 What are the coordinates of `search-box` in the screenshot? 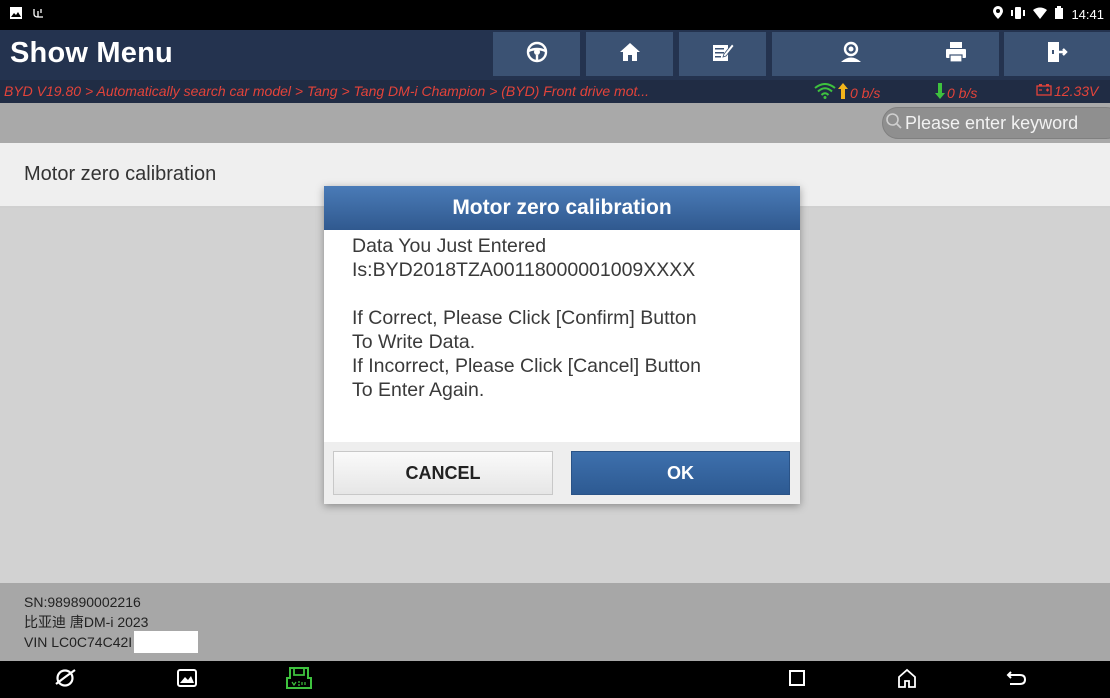 It's located at (996, 123).